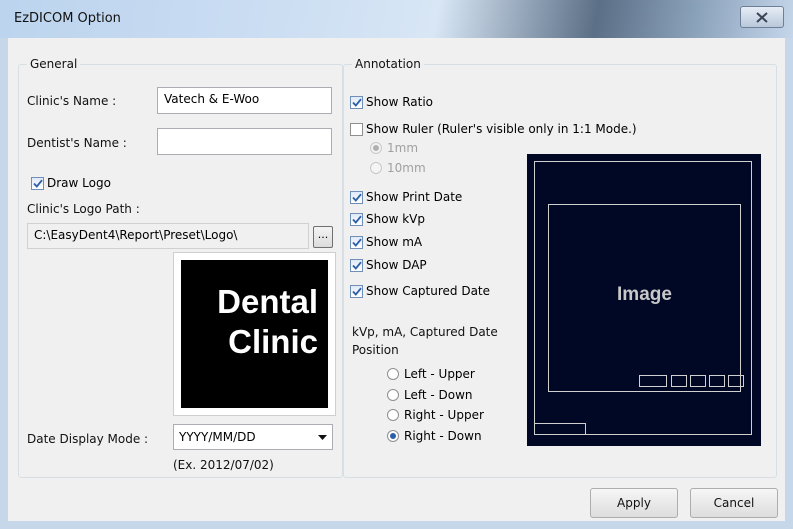  I want to click on clinic-name-label: Clinic's Name :, so click(72, 101).